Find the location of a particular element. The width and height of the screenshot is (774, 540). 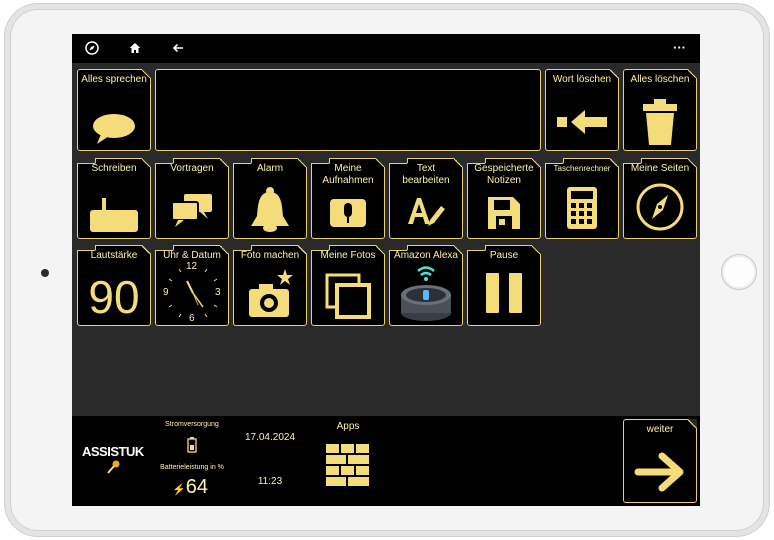

more-menu-button: ··· is located at coordinates (679, 47).